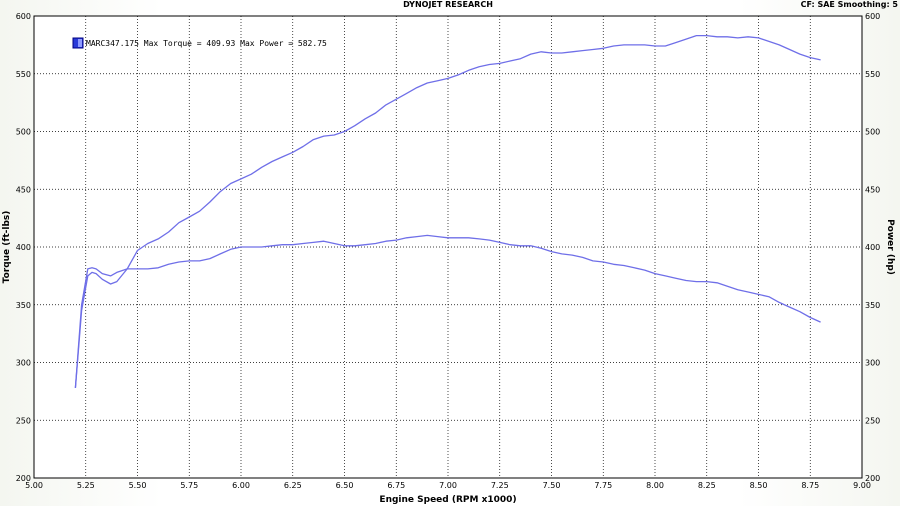 The height and width of the screenshot is (506, 900). What do you see at coordinates (293, 485) in the screenshot?
I see `x-tick-label: 6.25` at bounding box center [293, 485].